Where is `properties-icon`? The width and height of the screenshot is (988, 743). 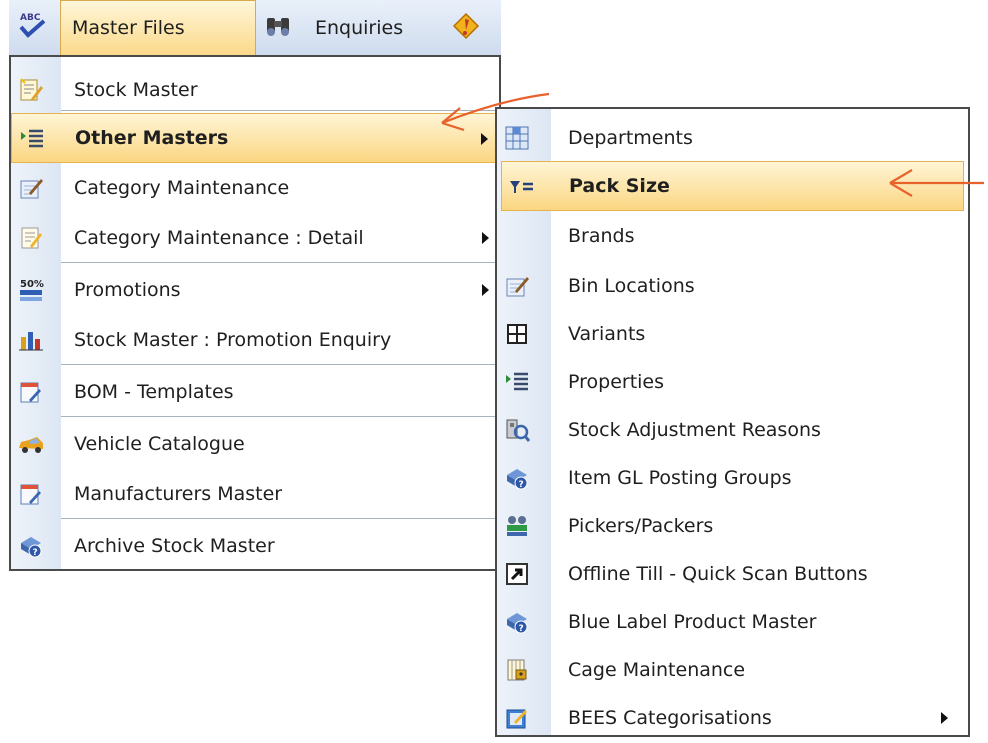 properties-icon is located at coordinates (517, 382).